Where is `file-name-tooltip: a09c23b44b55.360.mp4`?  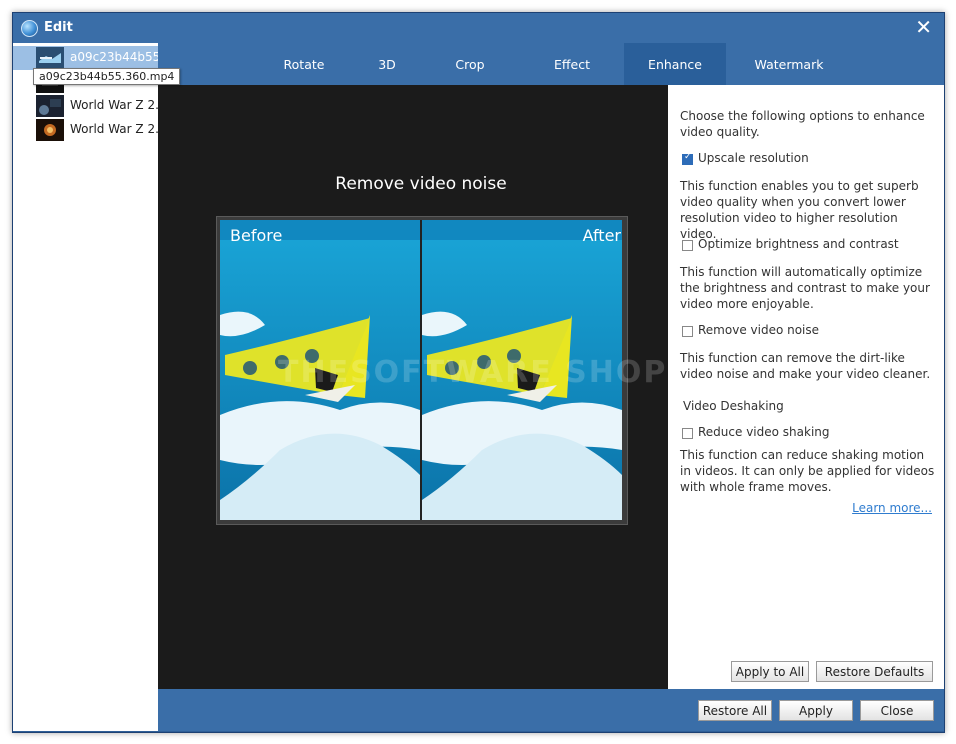 file-name-tooltip: a09c23b44b55.360.mp4 is located at coordinates (107, 76).